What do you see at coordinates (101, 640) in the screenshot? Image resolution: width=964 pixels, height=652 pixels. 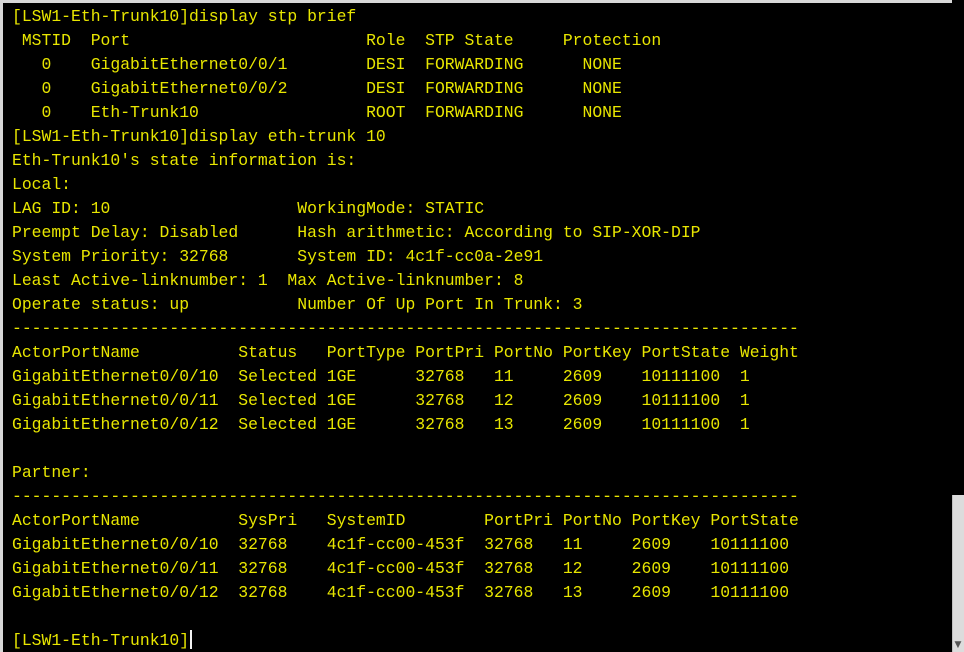 I see `prompt-text: [LSW1-Eth-Trunk10]` at bounding box center [101, 640].